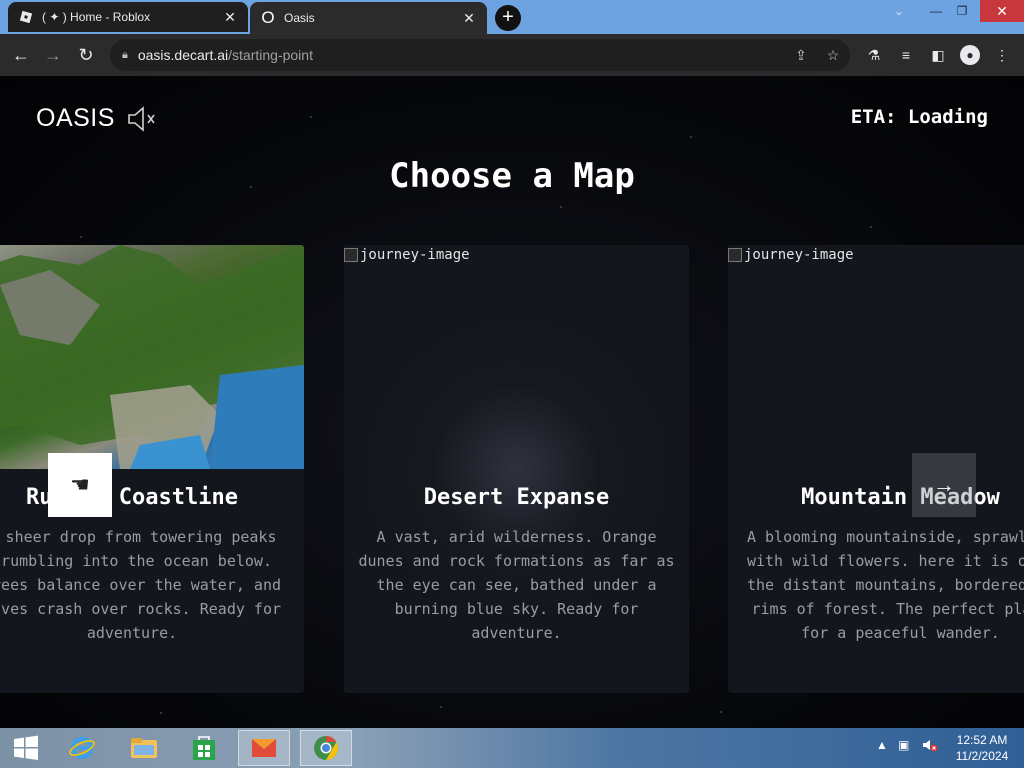  I want to click on profile-avatar-icon: ●, so click(970, 55).